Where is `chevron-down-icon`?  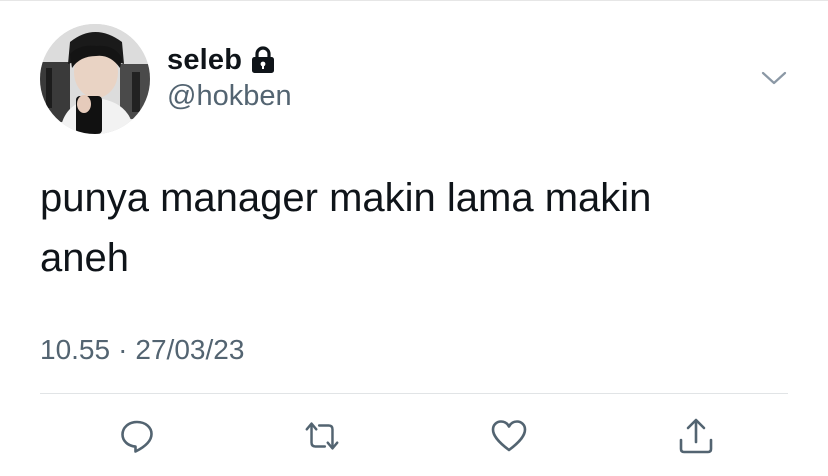 chevron-down-icon is located at coordinates (774, 78).